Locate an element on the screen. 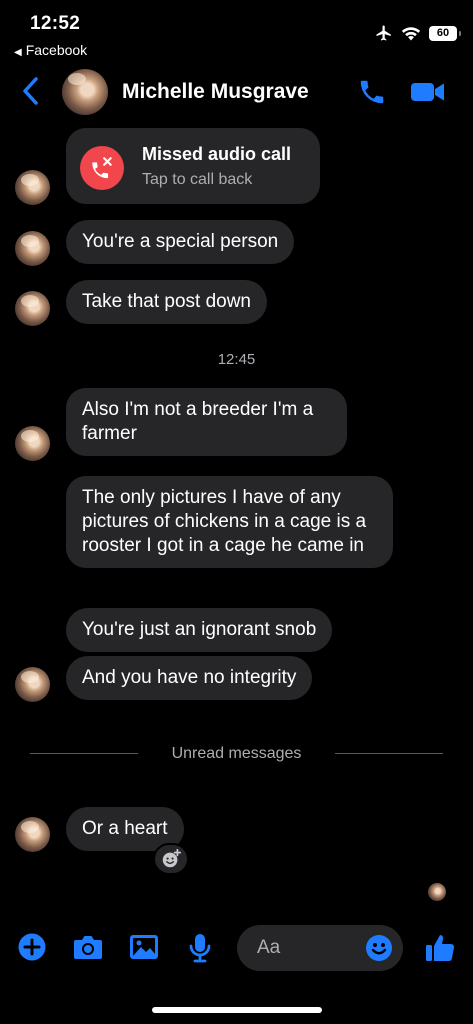  message-bubble: Take that post down is located at coordinates (166, 302).